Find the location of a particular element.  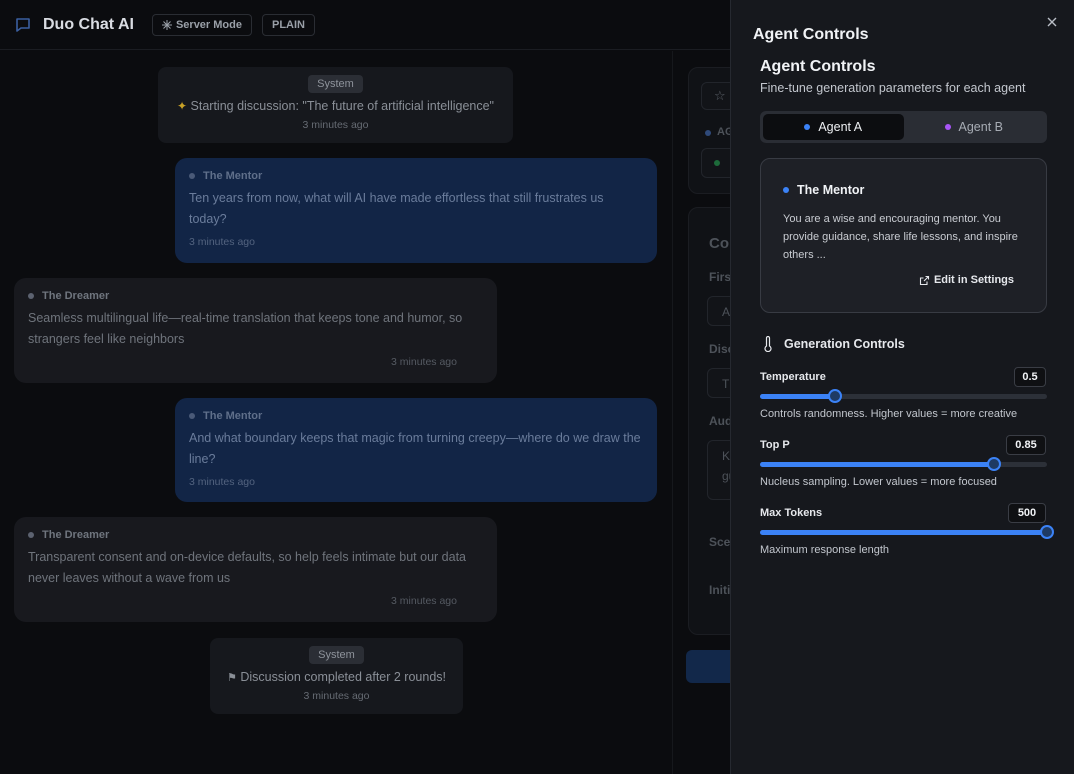

top-p-slider is located at coordinates (903, 464).